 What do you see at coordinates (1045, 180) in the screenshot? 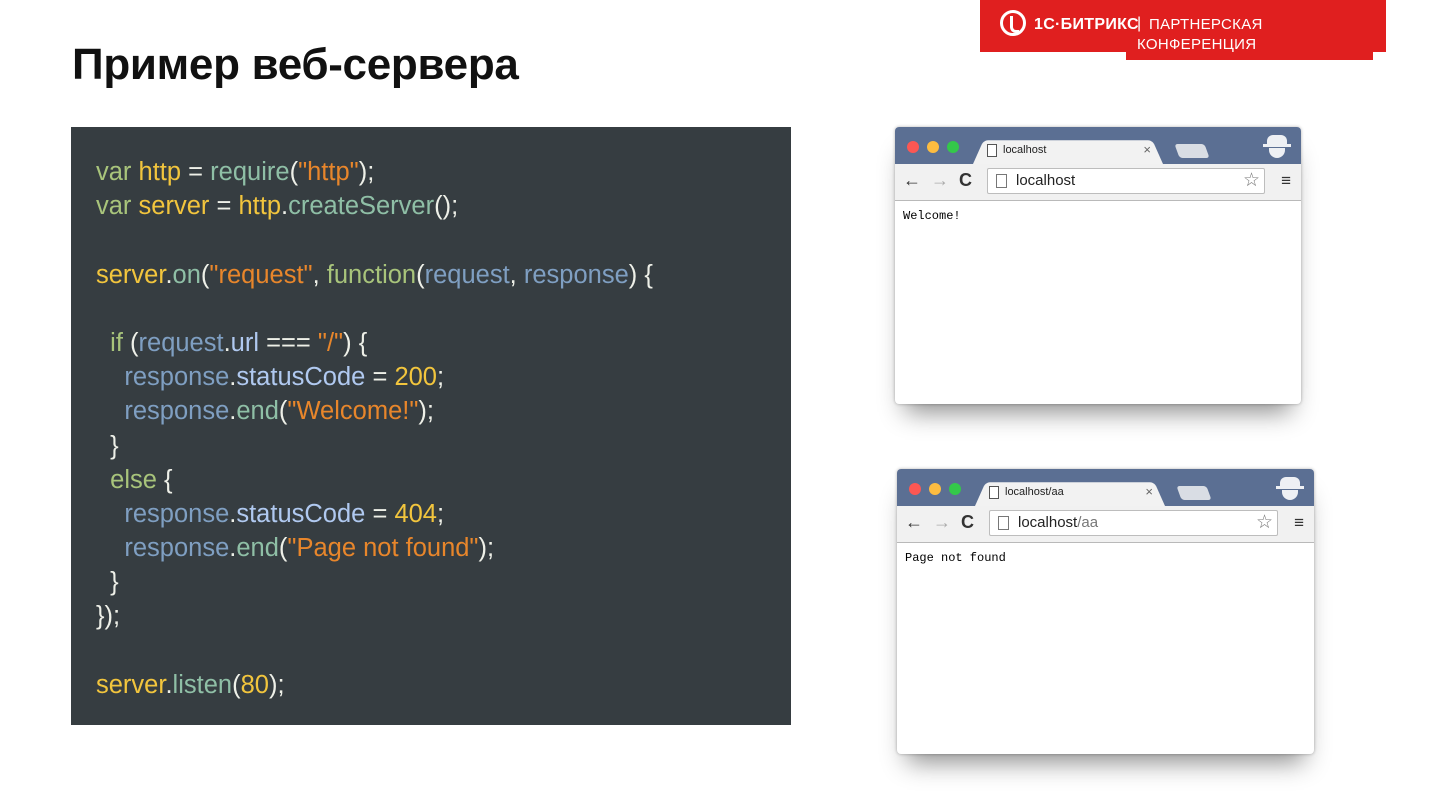
I see `address-text: localhost` at bounding box center [1045, 180].